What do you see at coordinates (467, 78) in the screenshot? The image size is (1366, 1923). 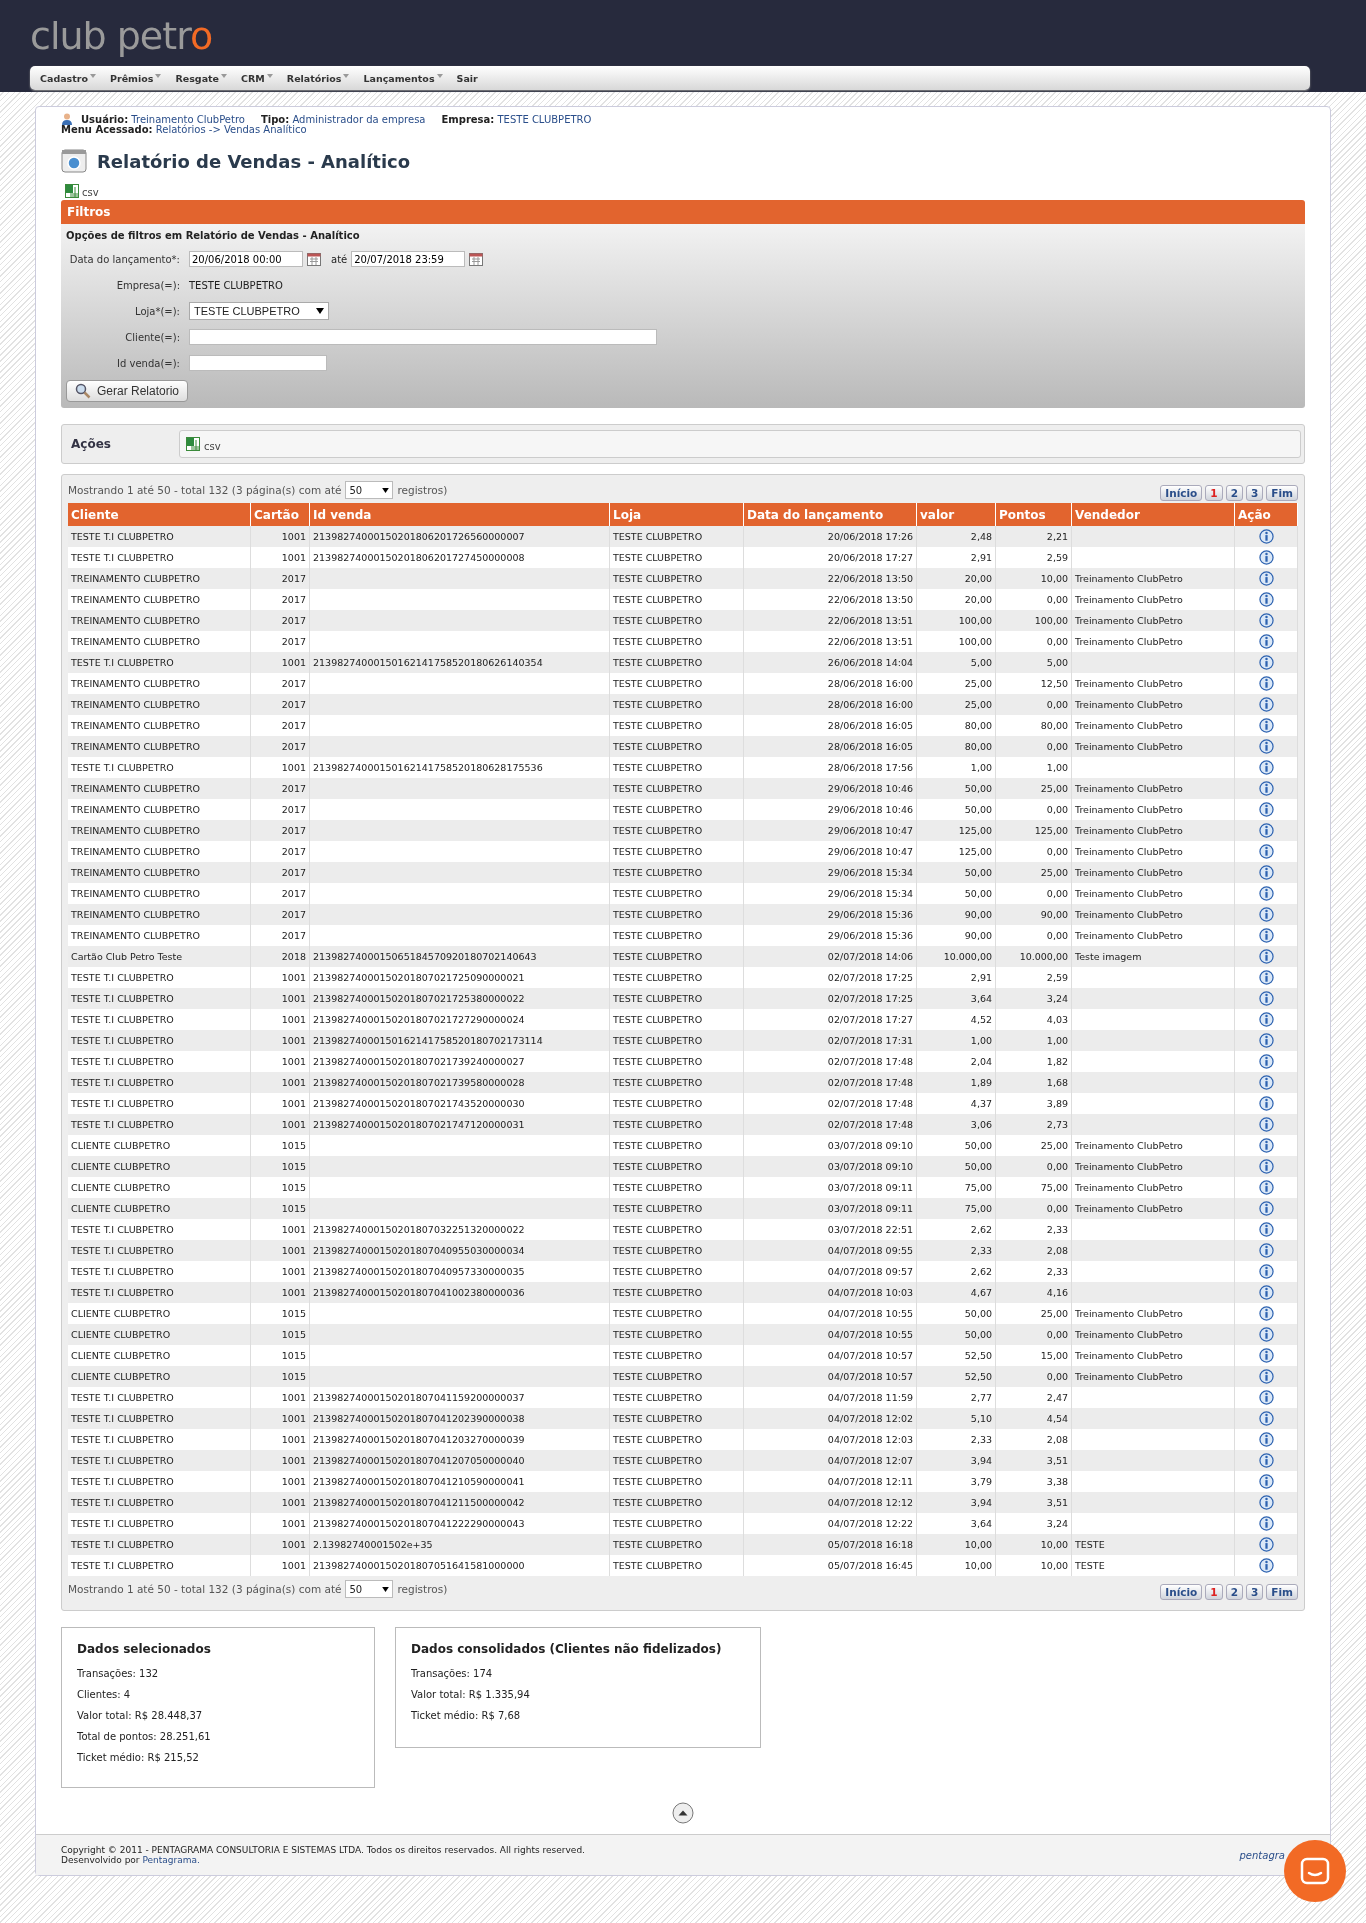 I see `menu-item: Sair` at bounding box center [467, 78].